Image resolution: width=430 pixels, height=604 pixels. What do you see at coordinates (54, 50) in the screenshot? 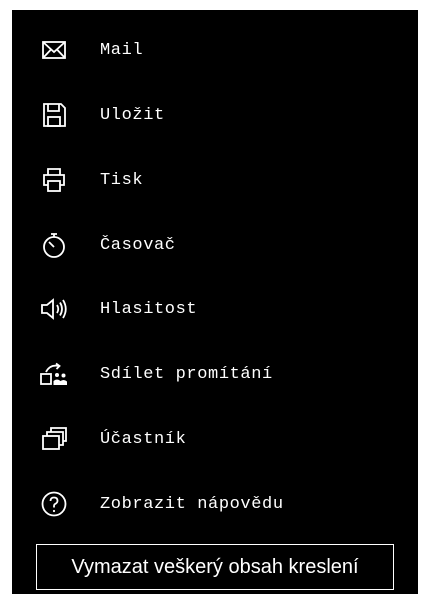
I see `mail-icon` at bounding box center [54, 50].